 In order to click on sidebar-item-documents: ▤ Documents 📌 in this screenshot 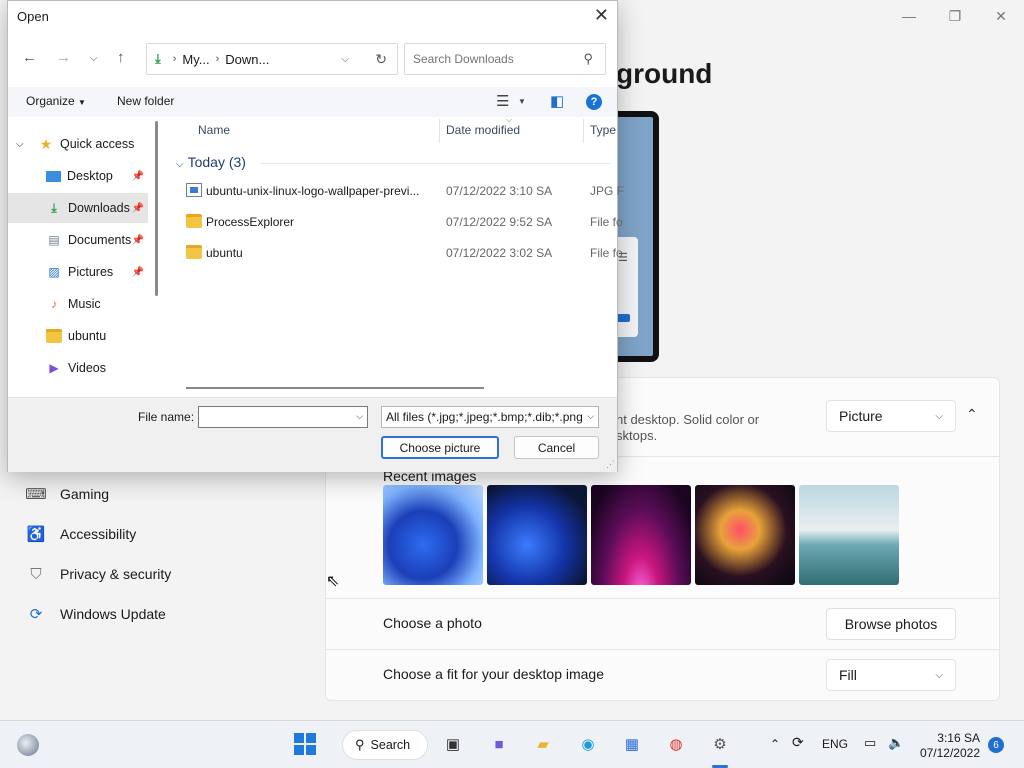, I will do `click(78, 240)`.